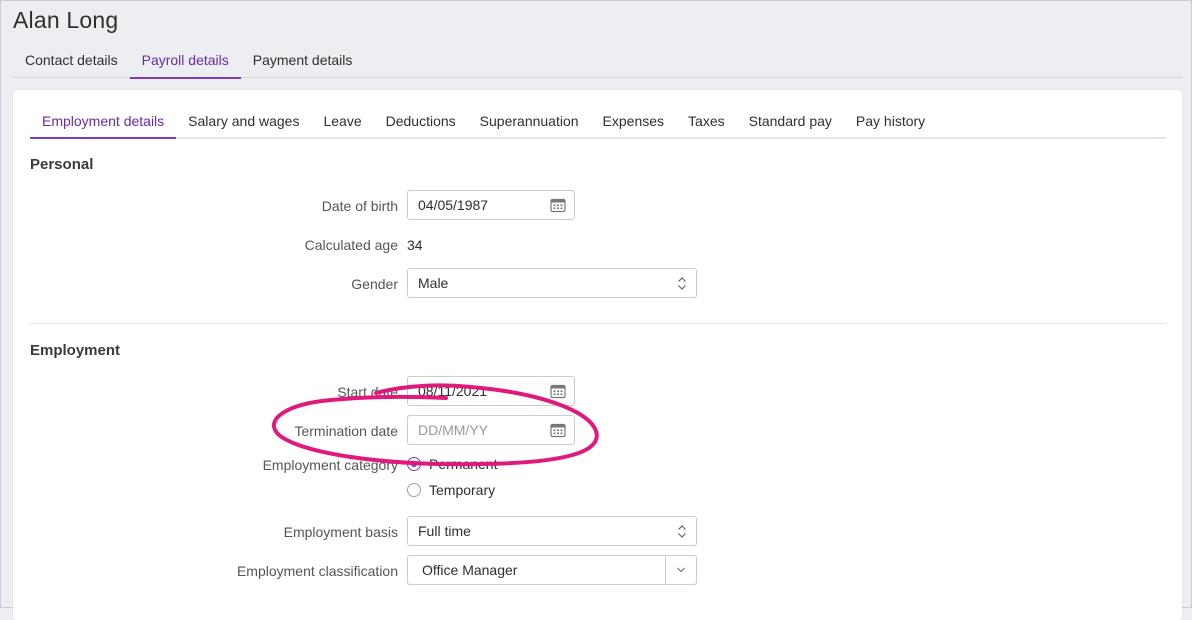 The image size is (1192, 620). What do you see at coordinates (444, 531) in the screenshot?
I see `employment-basis-value: Full time` at bounding box center [444, 531].